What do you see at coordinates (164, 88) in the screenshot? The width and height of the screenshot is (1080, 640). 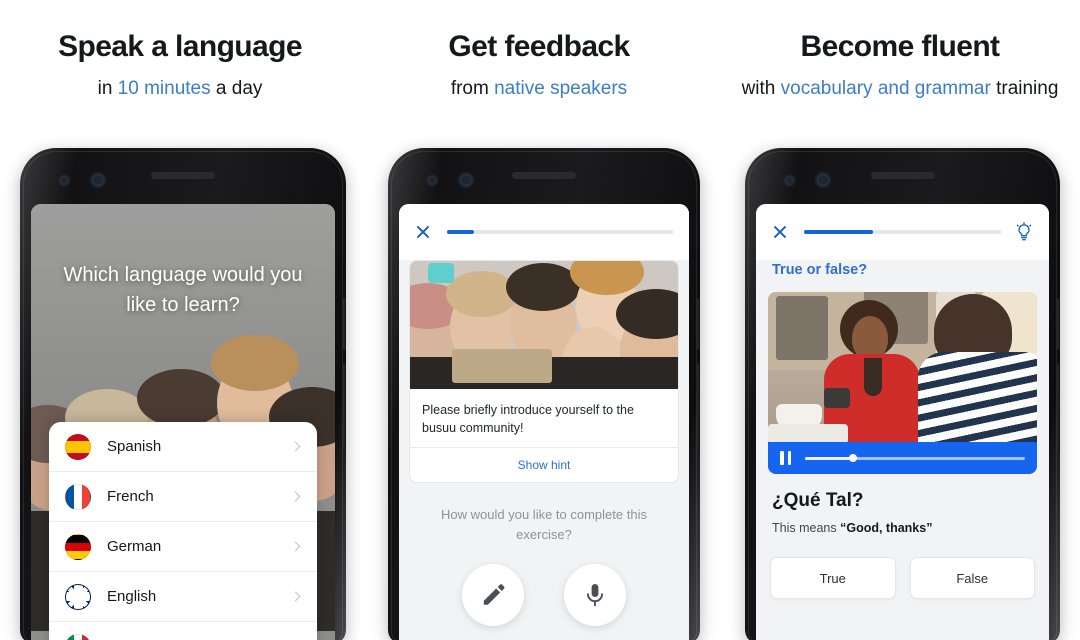 I see `column-1-subtitle-accent: 10 minutes` at bounding box center [164, 88].